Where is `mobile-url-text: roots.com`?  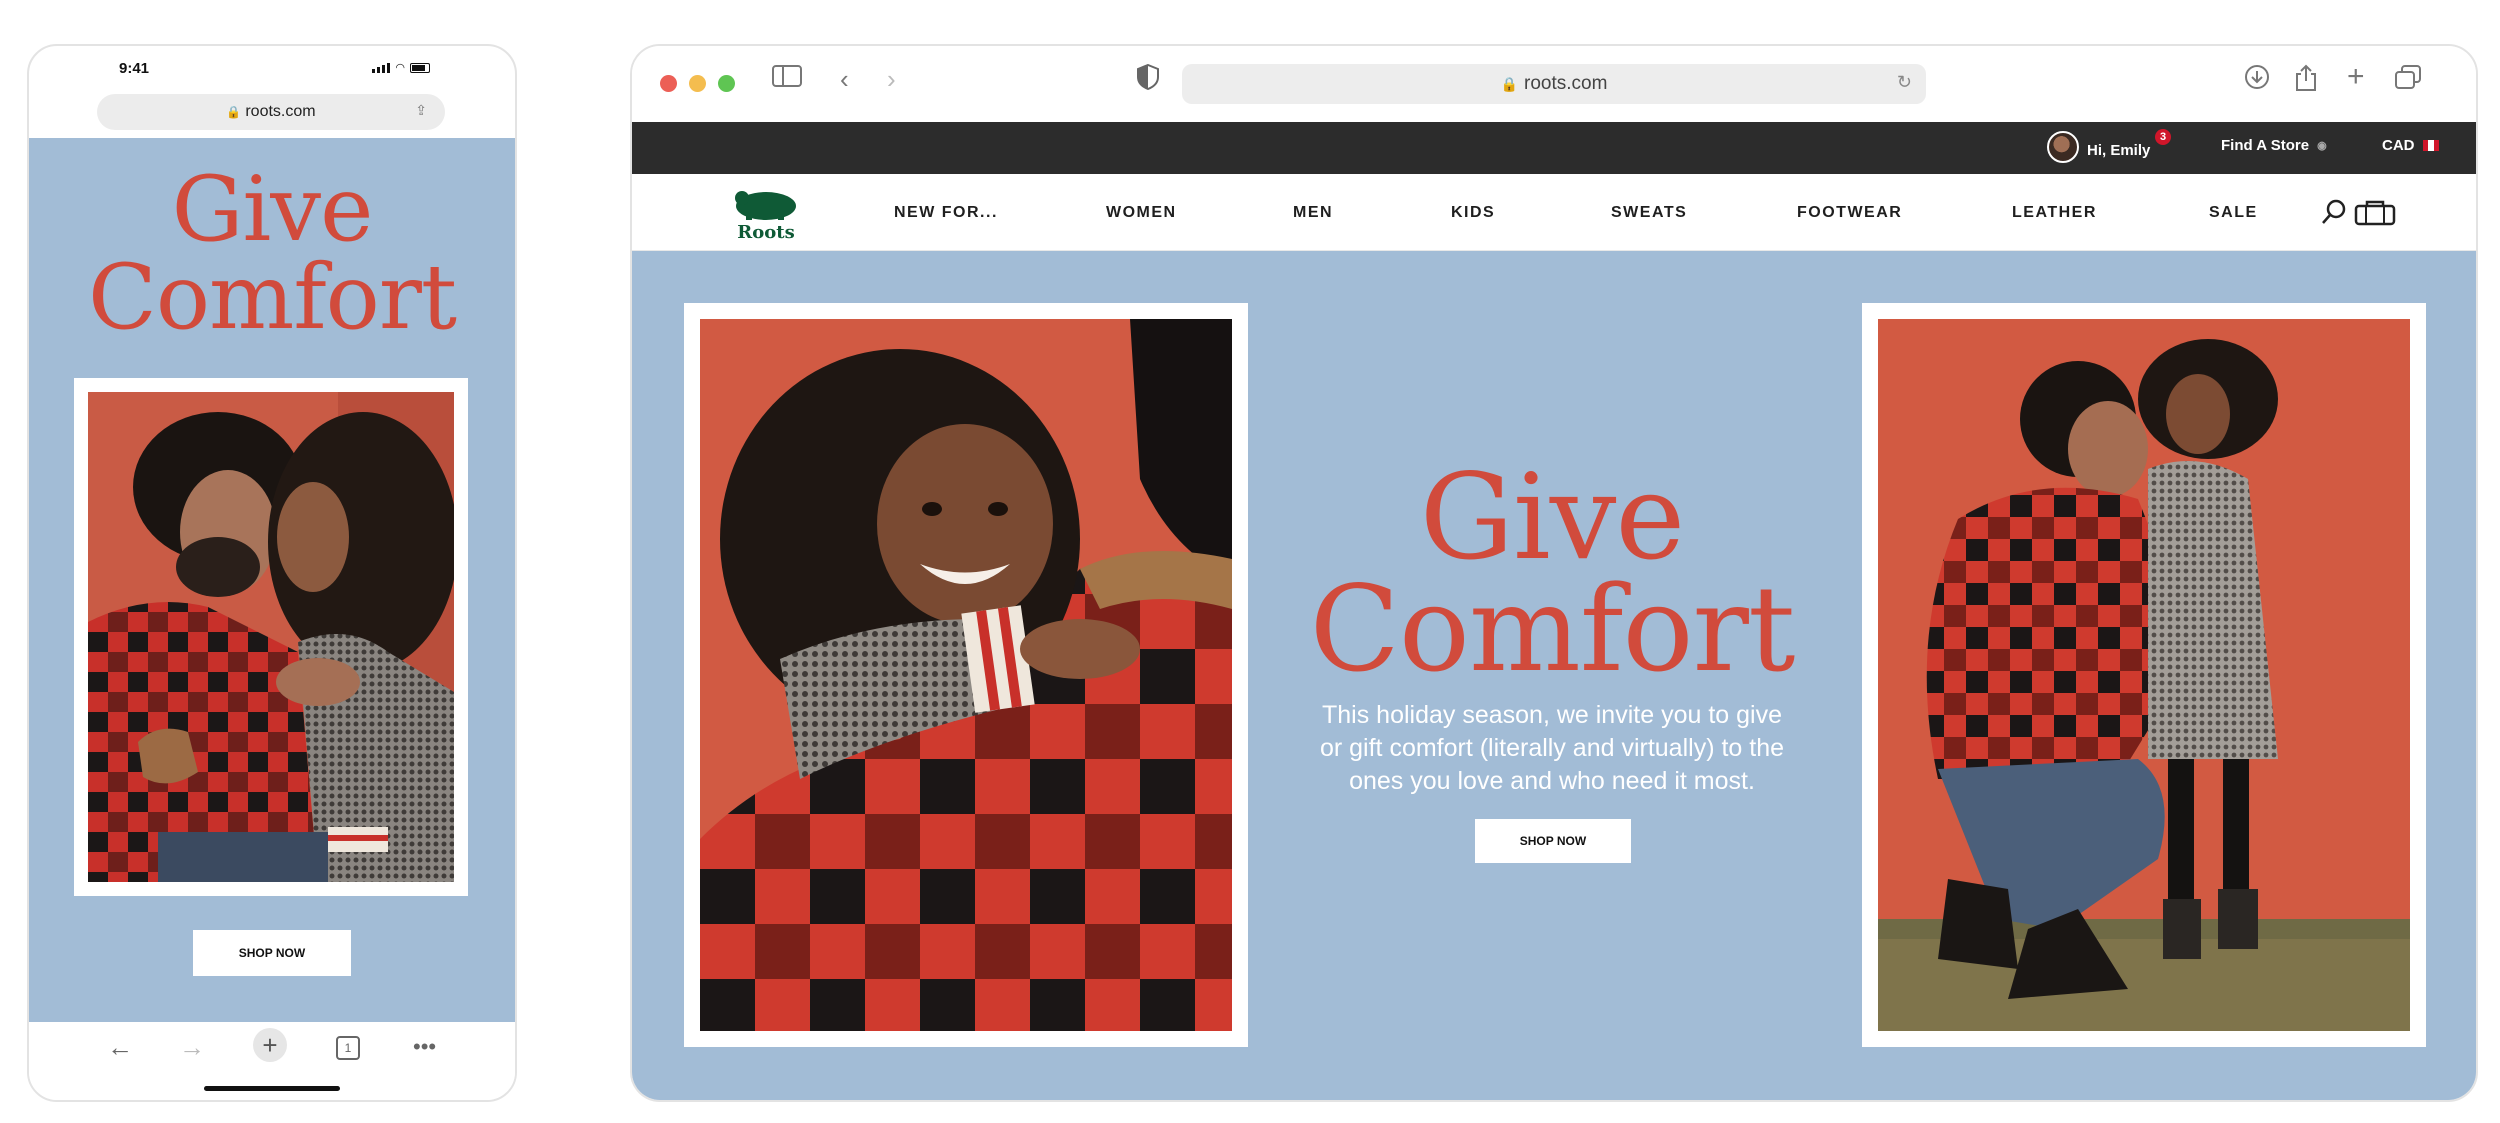
mobile-url-text: roots.com is located at coordinates (280, 111).